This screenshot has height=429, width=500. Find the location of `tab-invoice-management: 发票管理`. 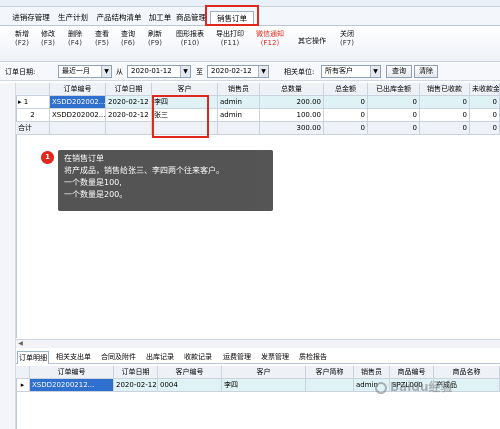

tab-invoice-management: 发票管理 is located at coordinates (275, 357).